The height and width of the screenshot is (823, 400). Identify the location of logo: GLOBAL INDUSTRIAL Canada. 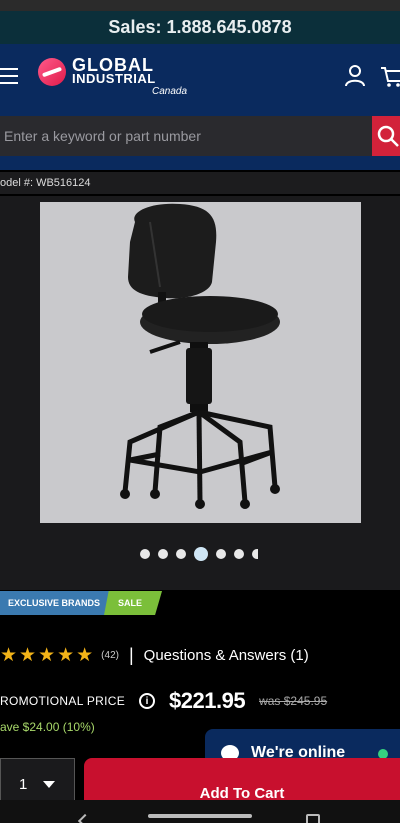
(118, 79).